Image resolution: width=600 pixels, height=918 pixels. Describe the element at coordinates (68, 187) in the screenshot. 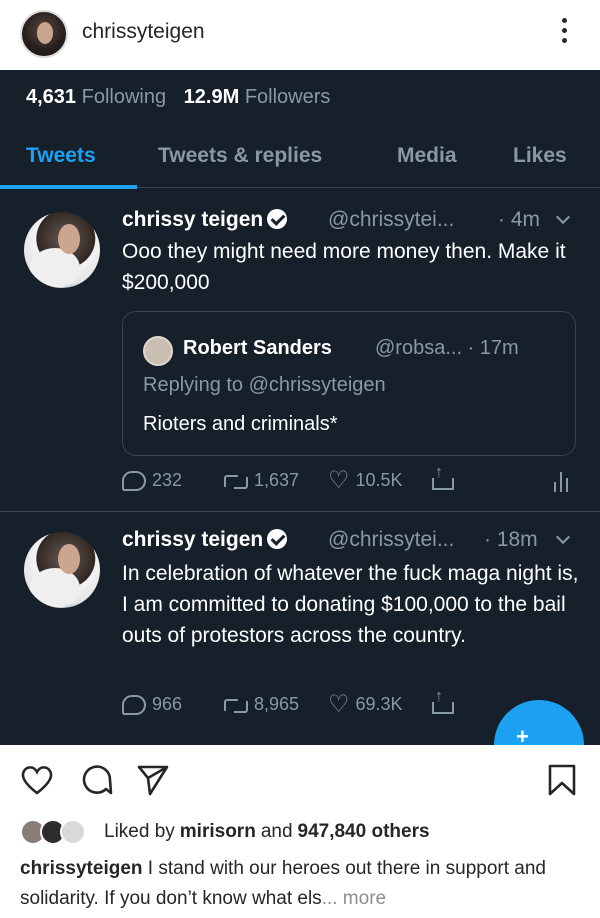

I see `active-tab-indicator` at that location.